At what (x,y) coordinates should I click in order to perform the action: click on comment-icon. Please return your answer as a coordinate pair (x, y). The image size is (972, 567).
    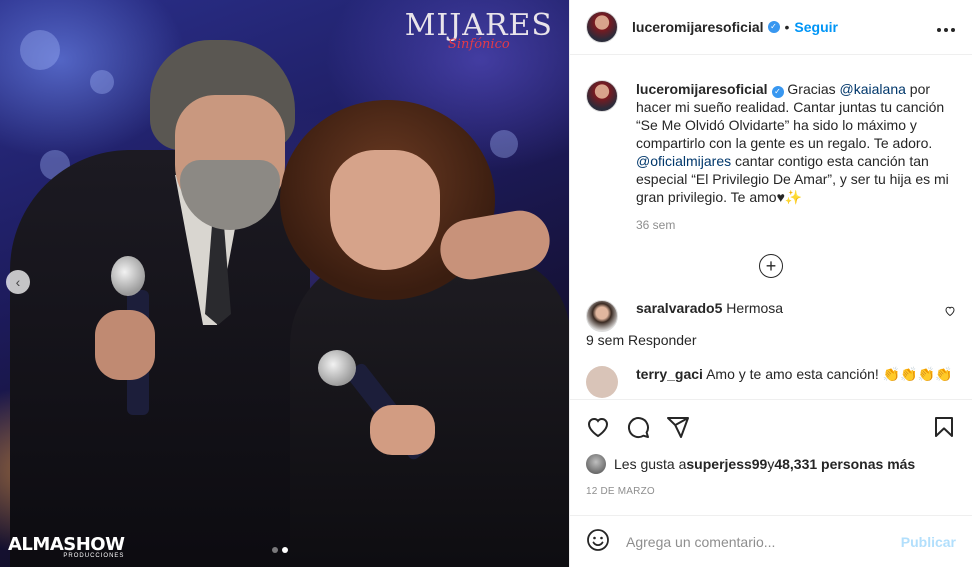
    Looking at the image, I should click on (638, 428).